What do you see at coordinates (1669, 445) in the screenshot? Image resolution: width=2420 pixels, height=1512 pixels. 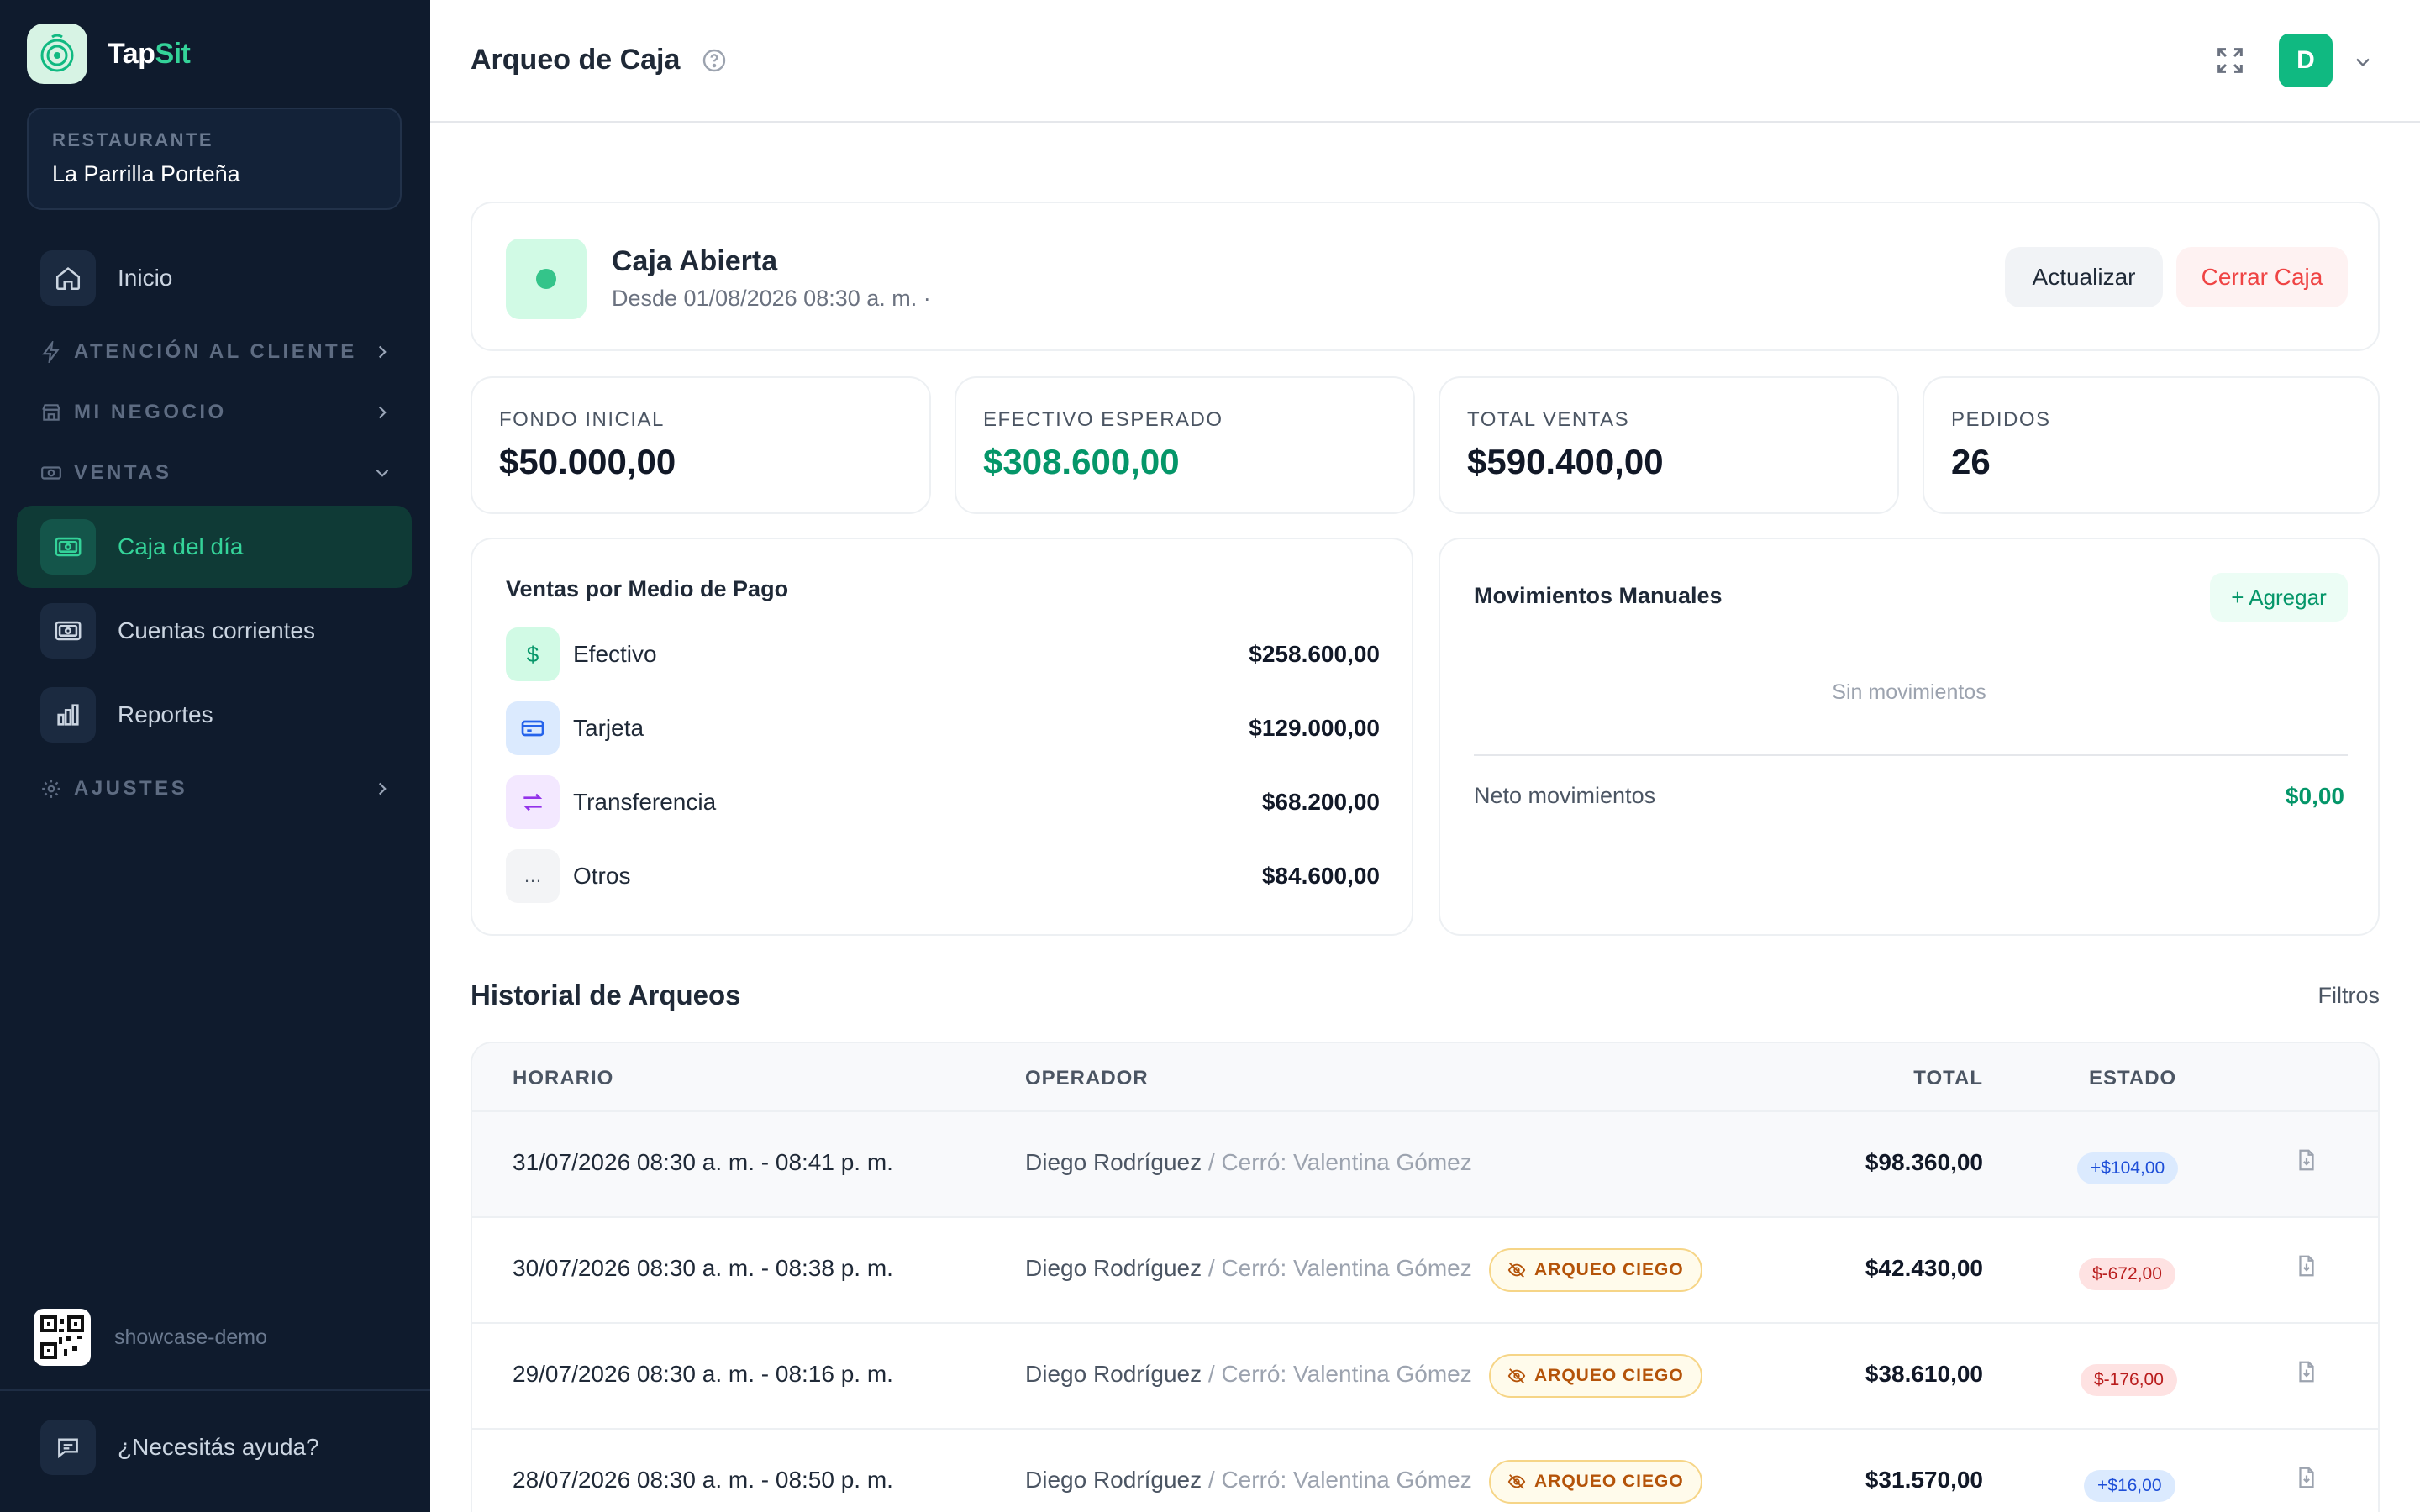 I see `stat-card-total-sales: TOTAL VENTAS $590.400,00` at bounding box center [1669, 445].